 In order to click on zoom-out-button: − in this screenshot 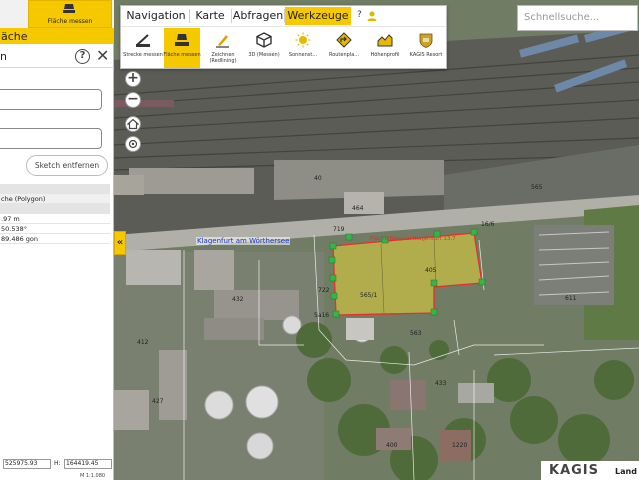, I will do `click(133, 100)`.